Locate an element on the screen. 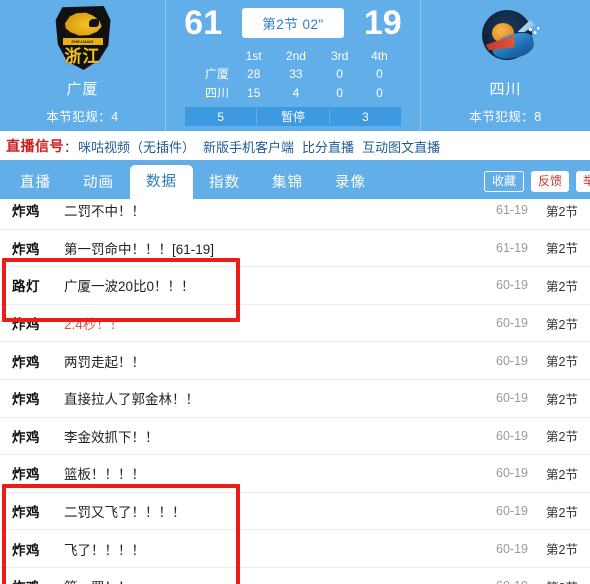 Image resolution: width=590 pixels, height=584 pixels. tab-actions: 收藏 反馈 举 is located at coordinates (536, 181).